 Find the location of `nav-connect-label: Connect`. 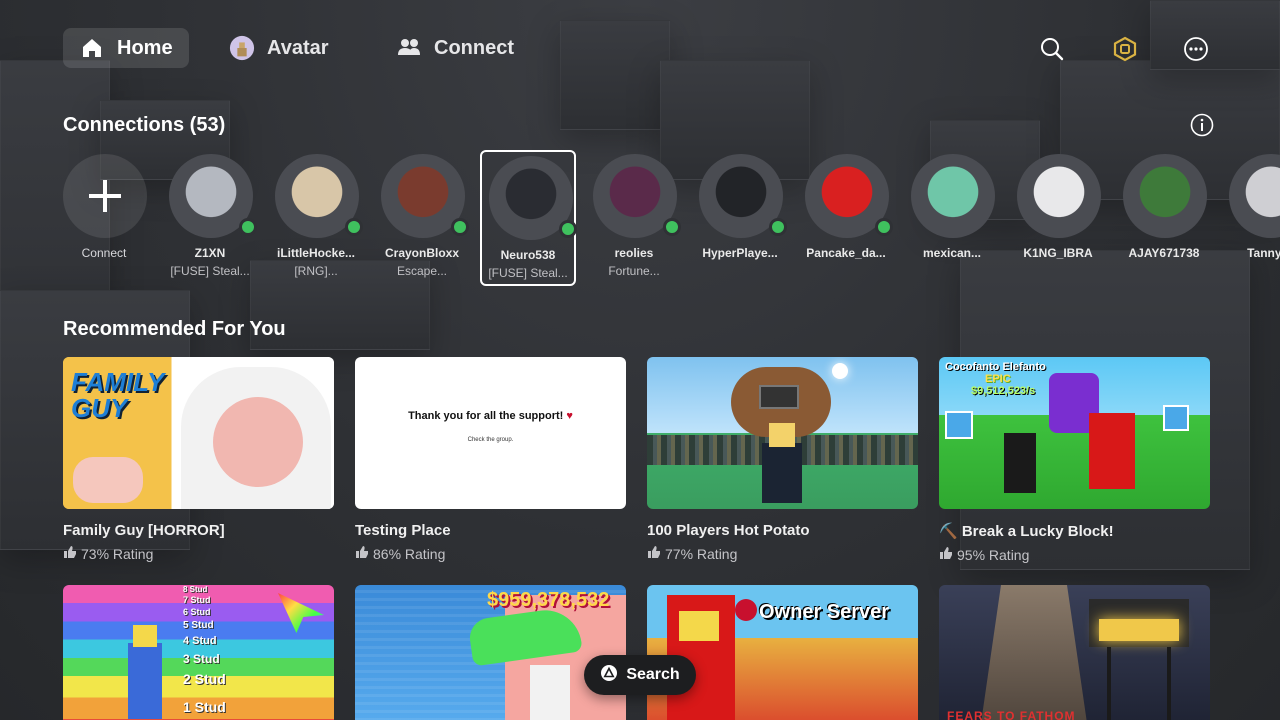

nav-connect-label: Connect is located at coordinates (474, 47).